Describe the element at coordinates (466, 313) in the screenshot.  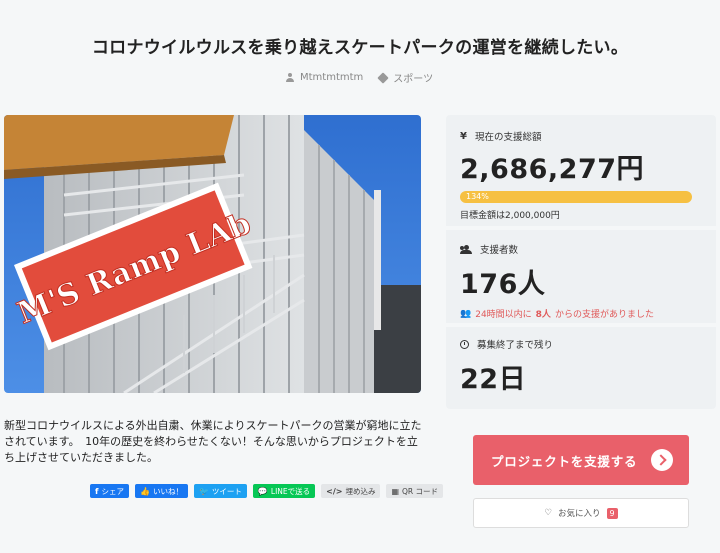
I see `user-plus-icon: 👥` at that location.